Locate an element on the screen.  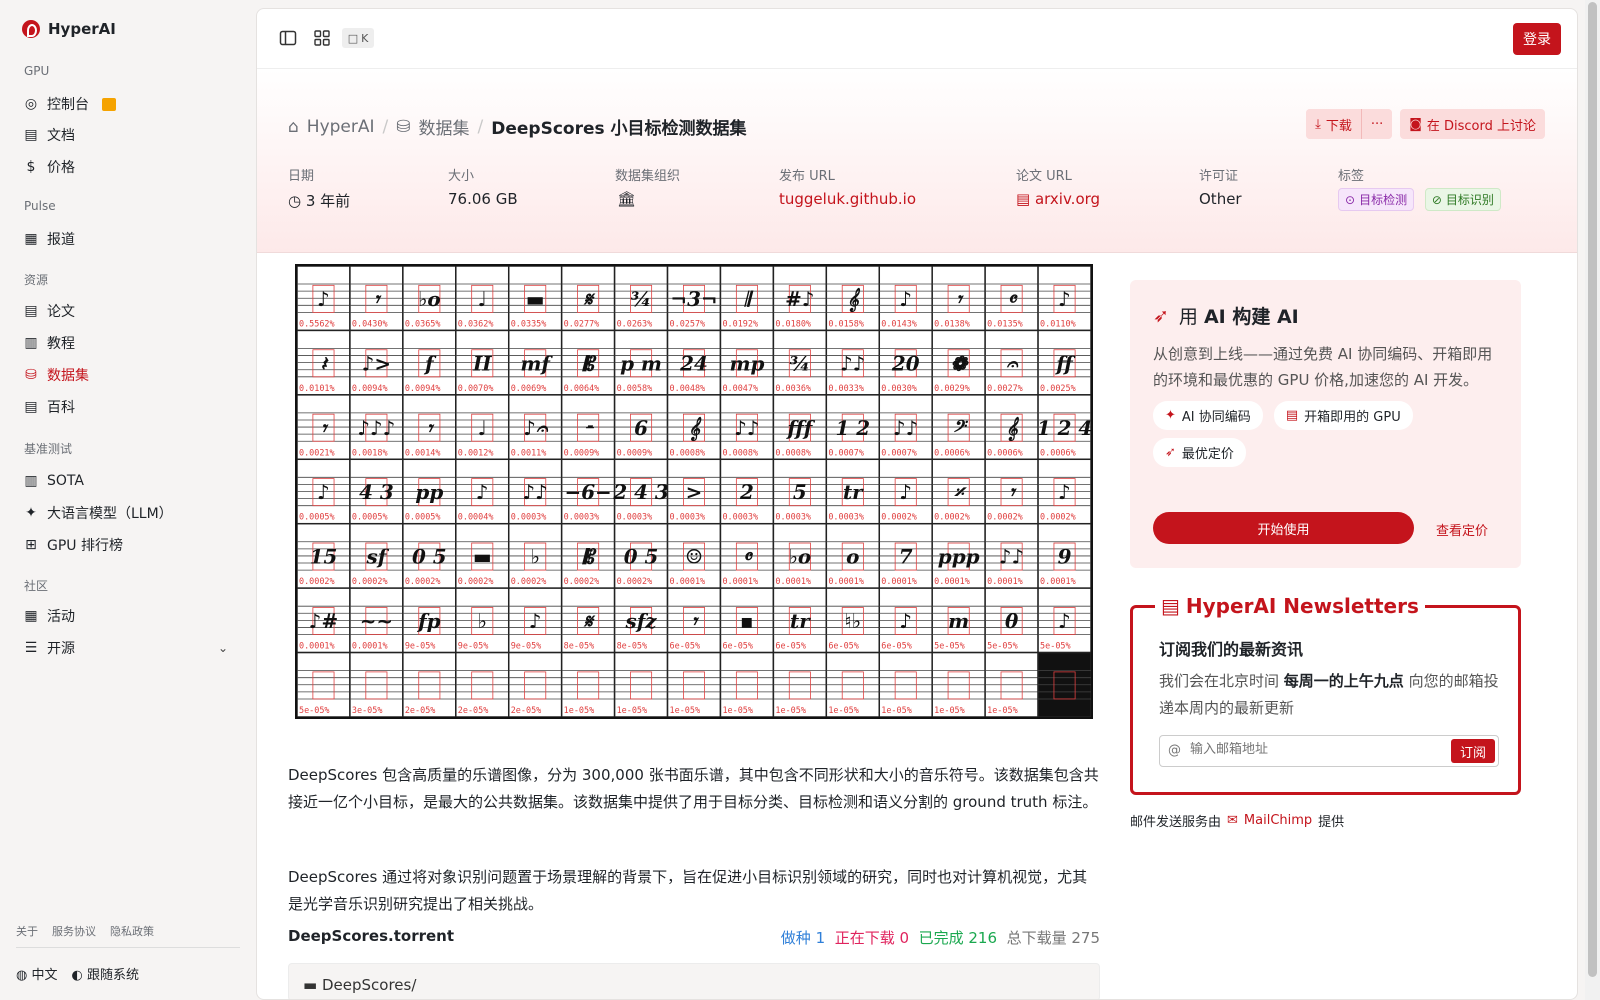
sidebar-item-pricing: $ 价格 is located at coordinates (49, 167).